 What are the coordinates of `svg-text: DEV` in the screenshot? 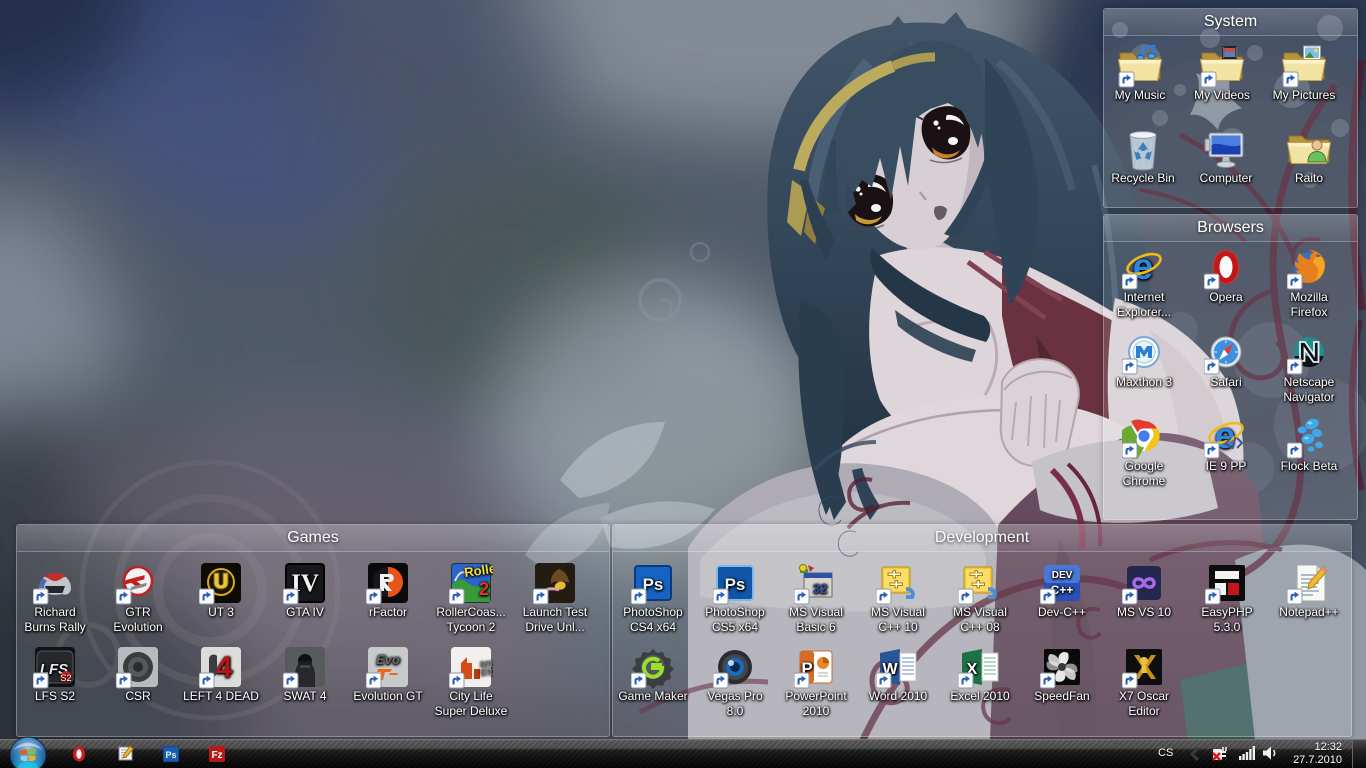 It's located at (1062, 575).